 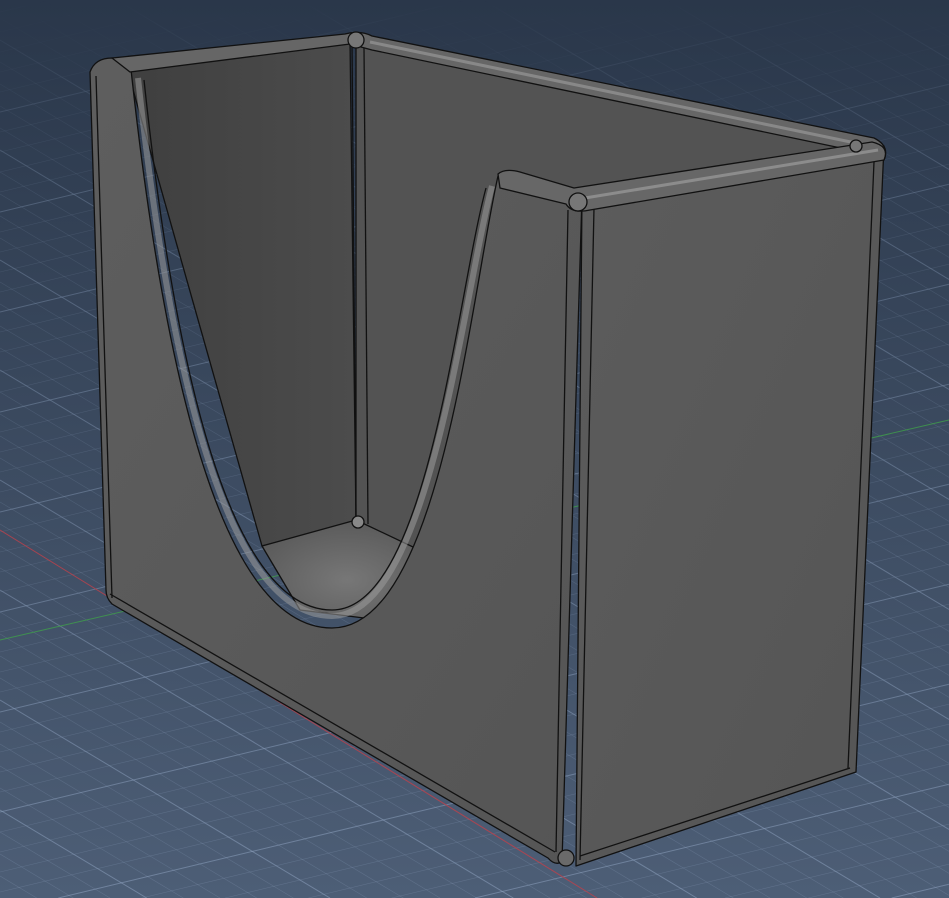 I want to click on corner-fillet-back, so click(x=356, y=40).